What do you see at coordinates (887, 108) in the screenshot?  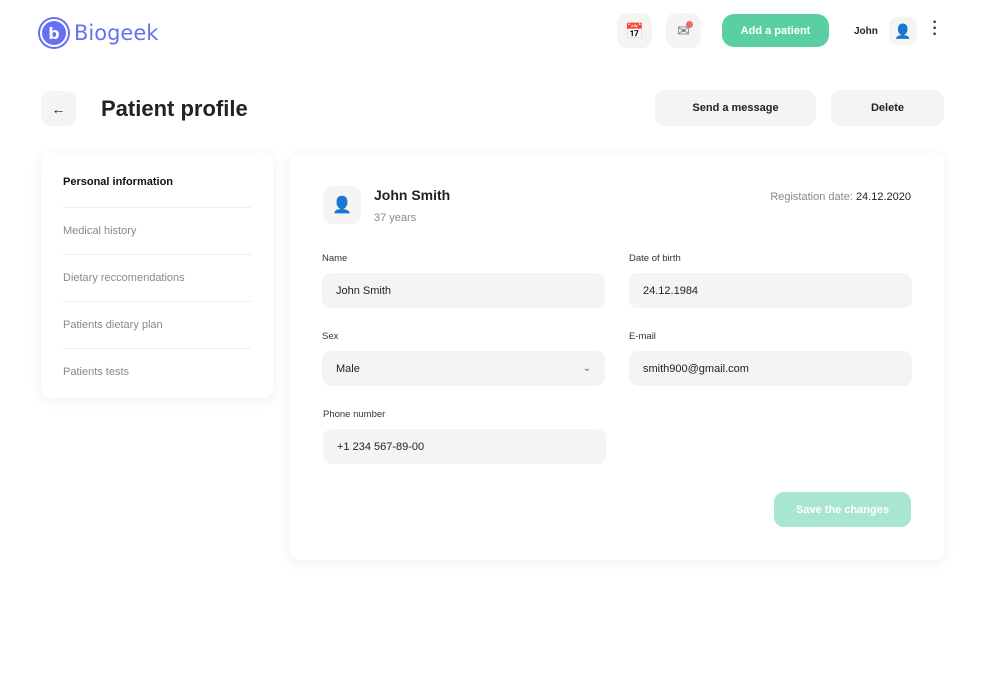 I see `delete-button: Delete` at bounding box center [887, 108].